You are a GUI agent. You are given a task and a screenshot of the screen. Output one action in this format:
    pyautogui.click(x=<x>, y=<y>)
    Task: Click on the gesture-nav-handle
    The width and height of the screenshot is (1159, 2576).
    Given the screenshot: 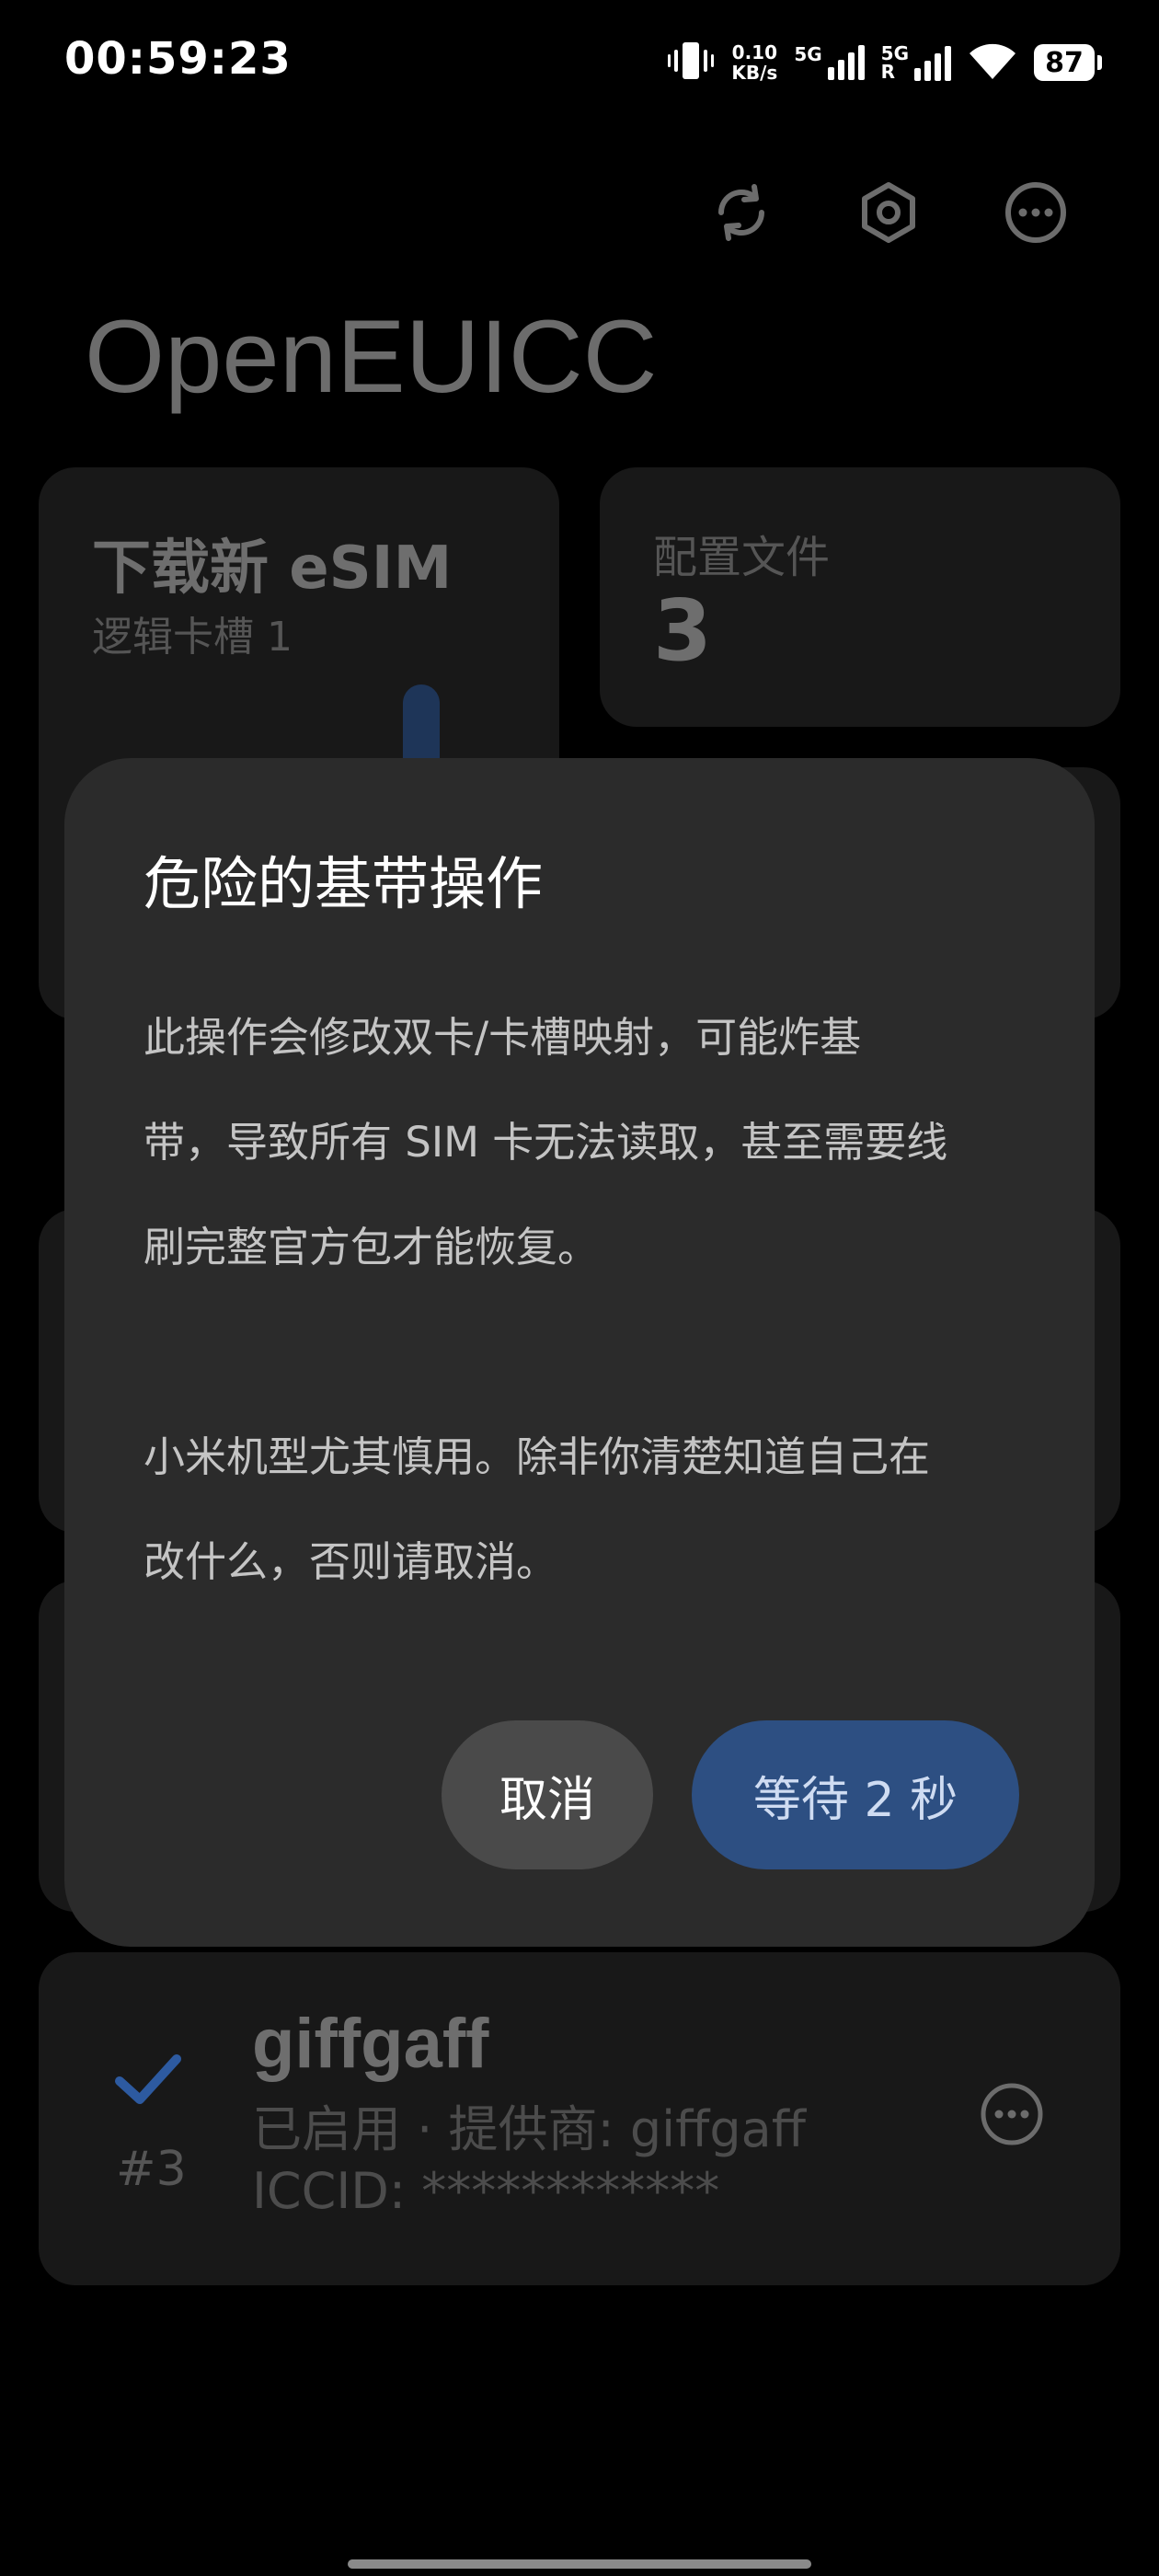 What is the action you would take?
    pyautogui.click(x=579, y=2564)
    